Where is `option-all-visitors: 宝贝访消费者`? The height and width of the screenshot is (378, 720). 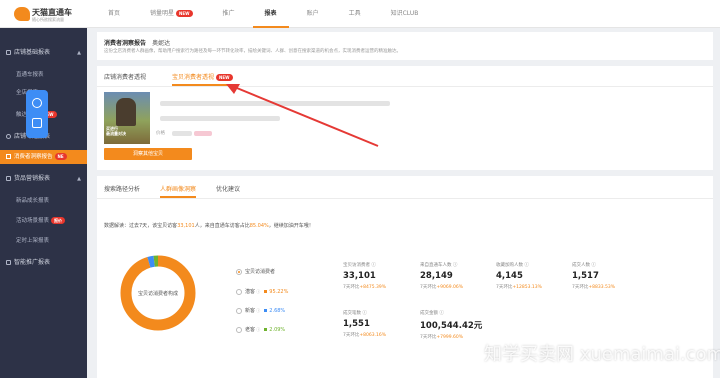
option-all-visitors: 宝贝访消费者 is located at coordinates (255, 271).